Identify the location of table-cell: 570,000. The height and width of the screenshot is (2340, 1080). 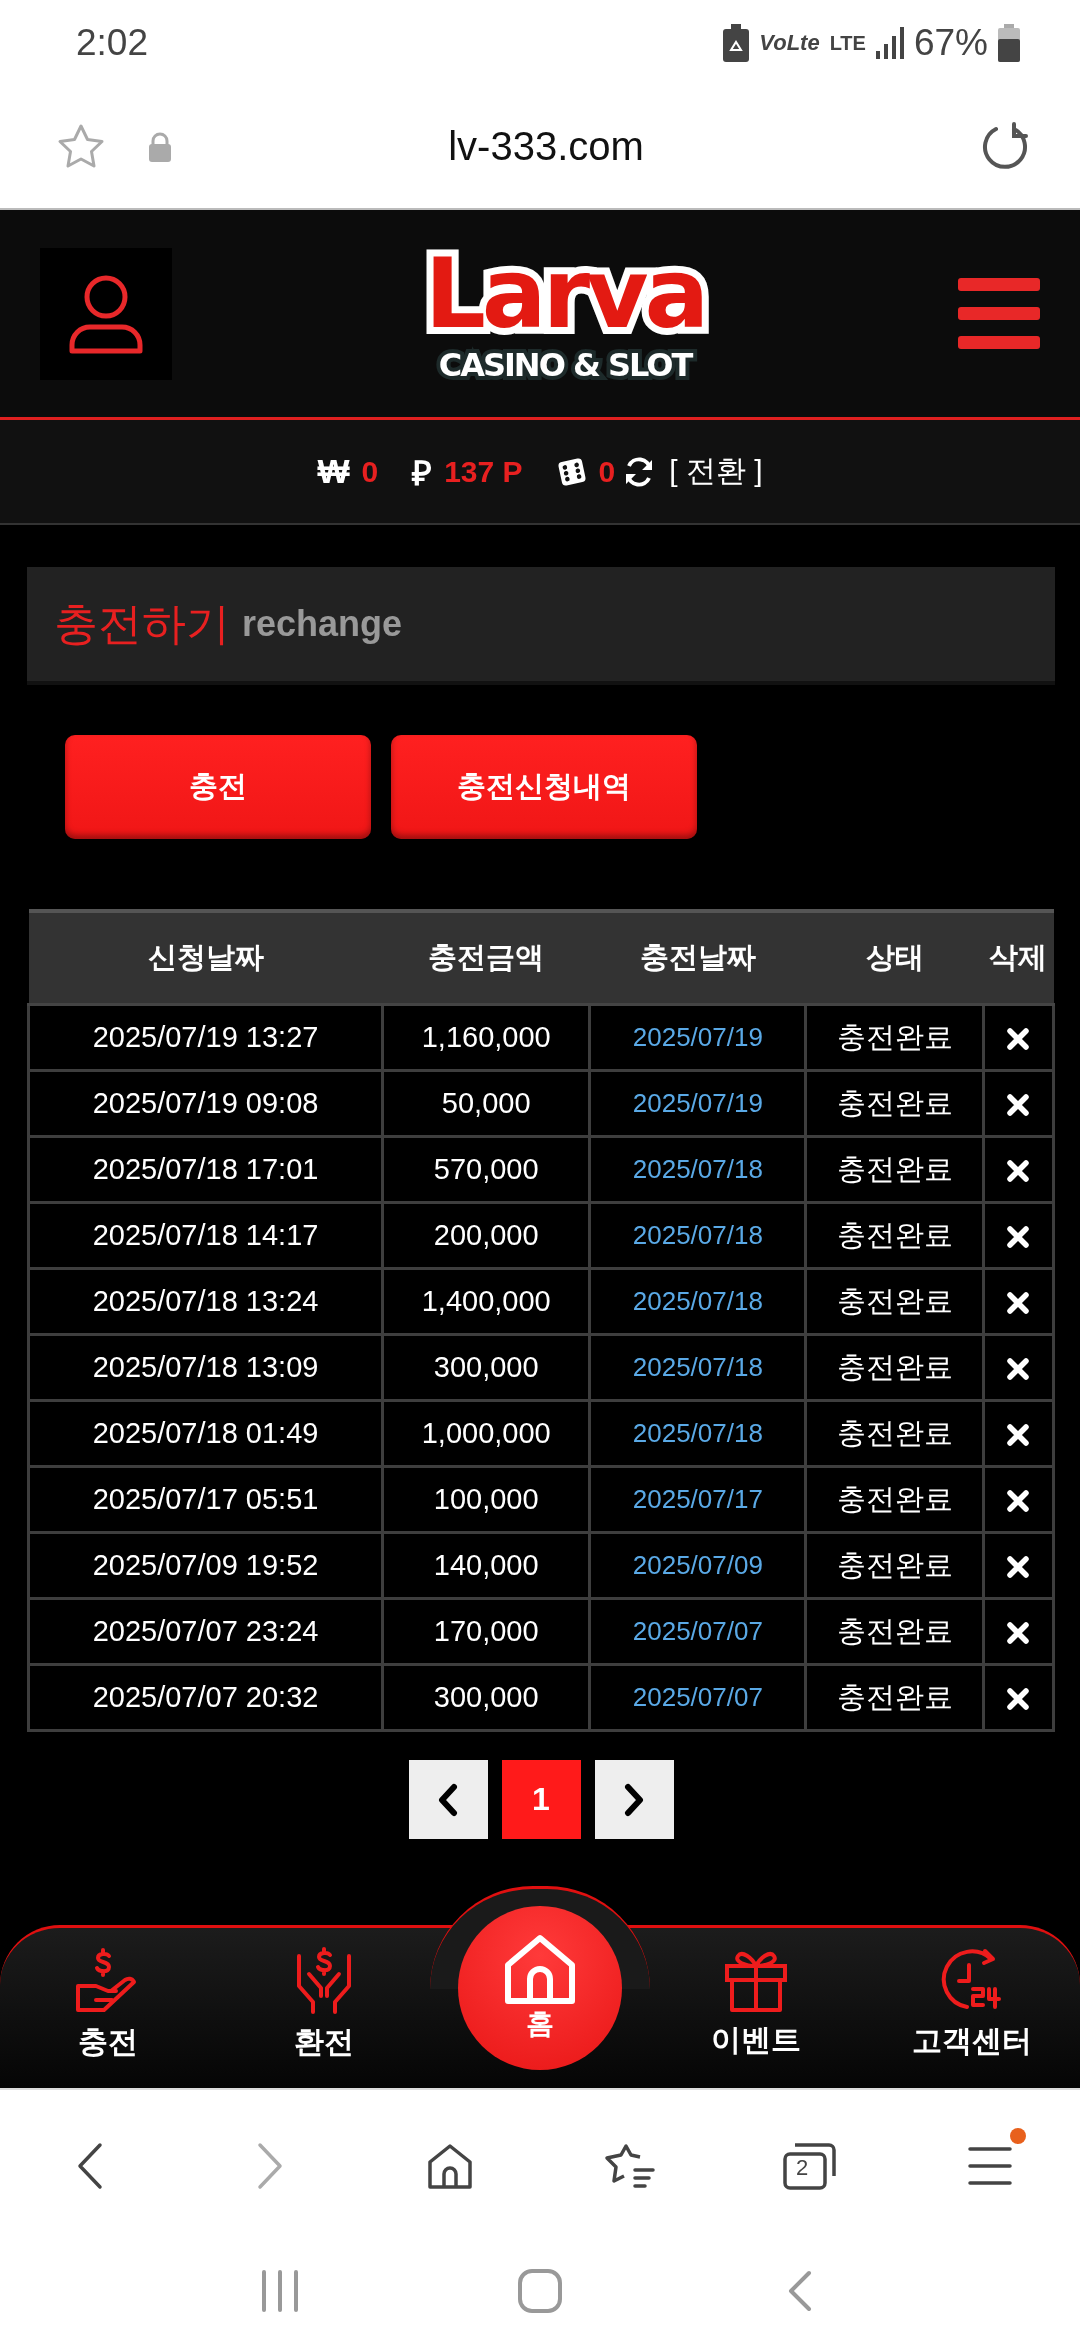
(486, 1169).